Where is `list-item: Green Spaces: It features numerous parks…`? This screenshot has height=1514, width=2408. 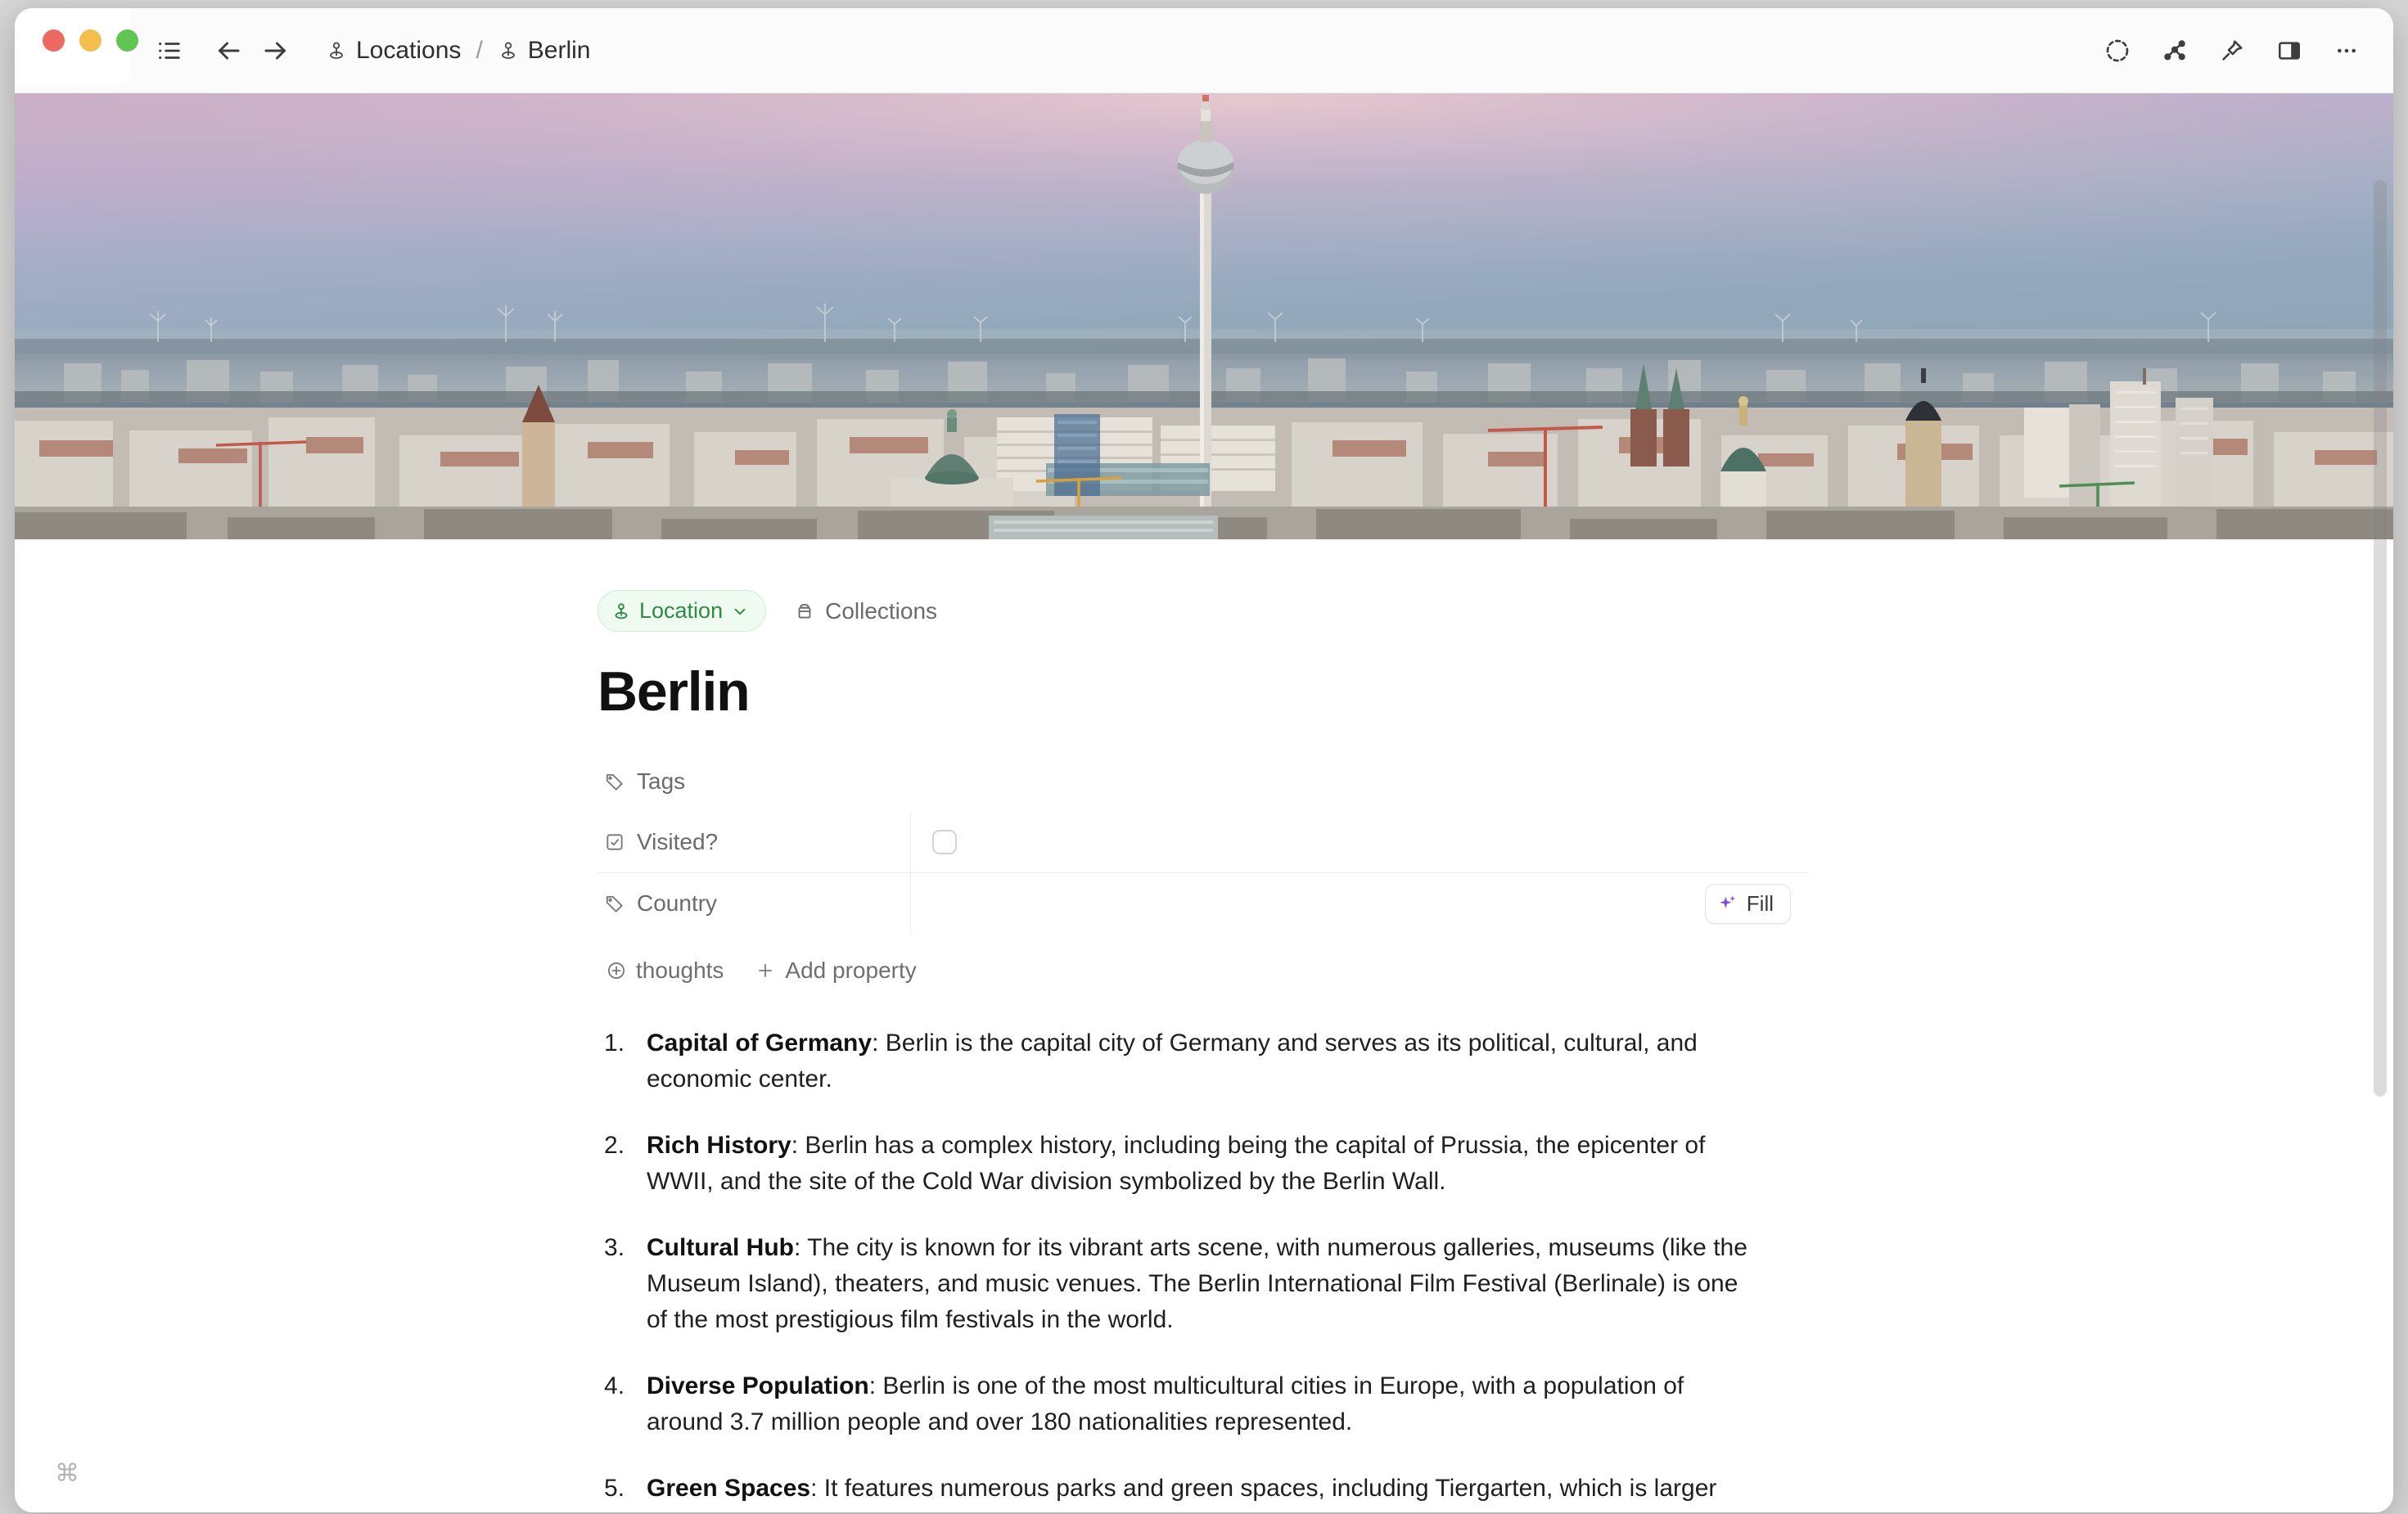 list-item: Green Spaces: It features numerous parks… is located at coordinates (1178, 1491).